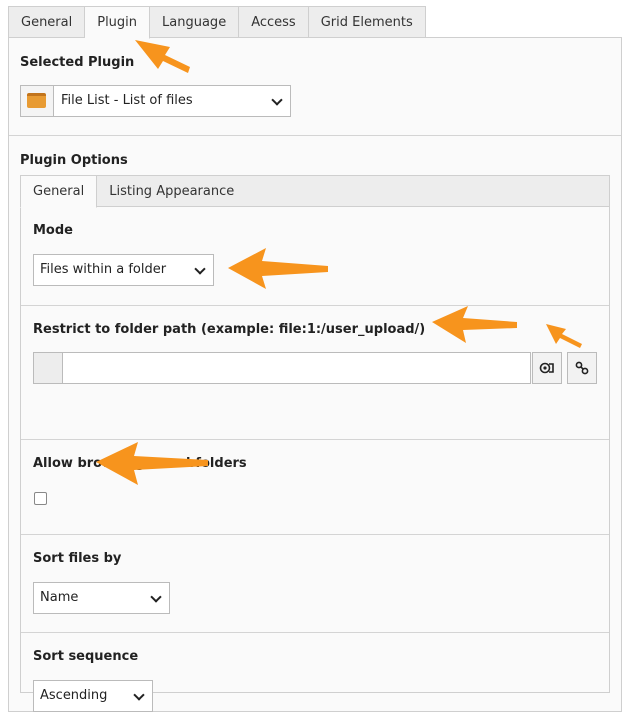  I want to click on plugin-options-title: Plugin Options, so click(74, 160).